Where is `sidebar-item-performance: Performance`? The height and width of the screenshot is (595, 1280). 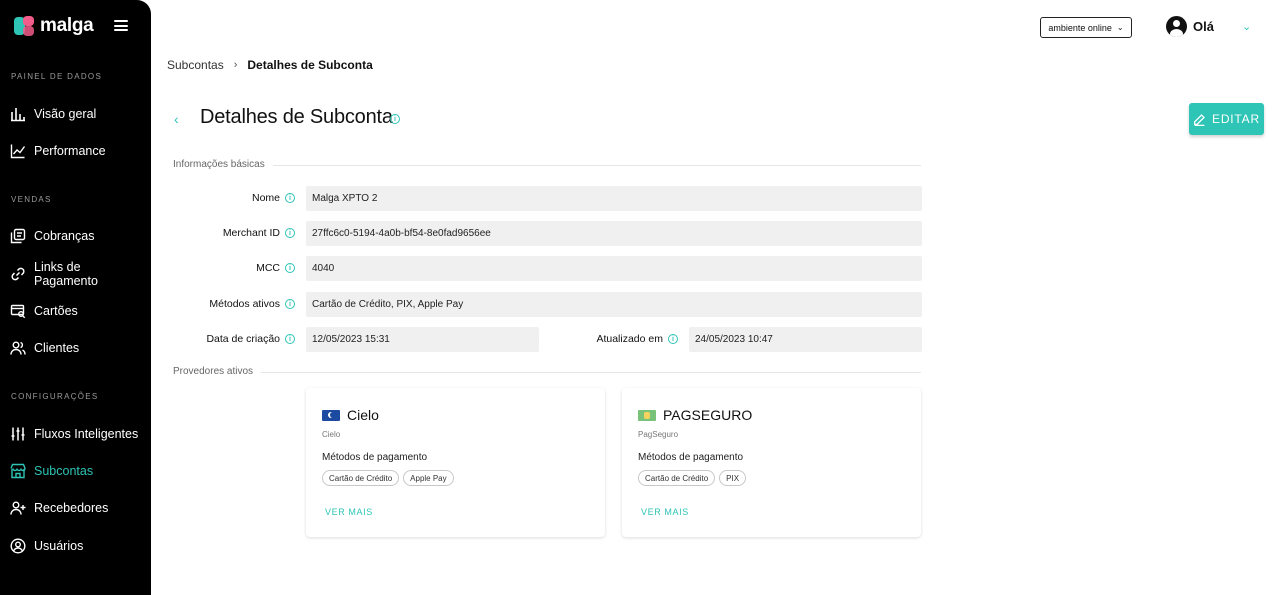 sidebar-item-performance: Performance is located at coordinates (77, 151).